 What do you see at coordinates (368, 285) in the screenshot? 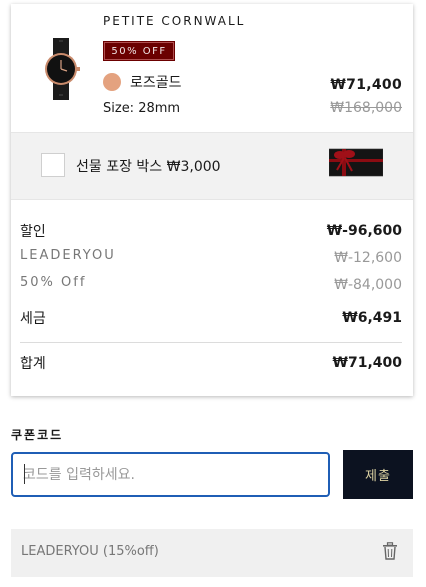
I see `percent-discount-value: ₩-84,000` at bounding box center [368, 285].